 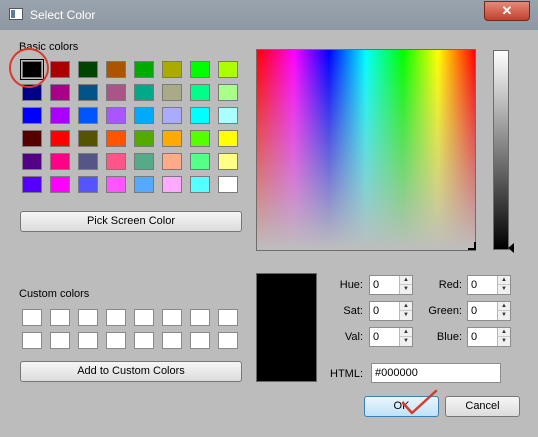 What do you see at coordinates (511, 248) in the screenshot?
I see `luminance-arrow-icon` at bounding box center [511, 248].